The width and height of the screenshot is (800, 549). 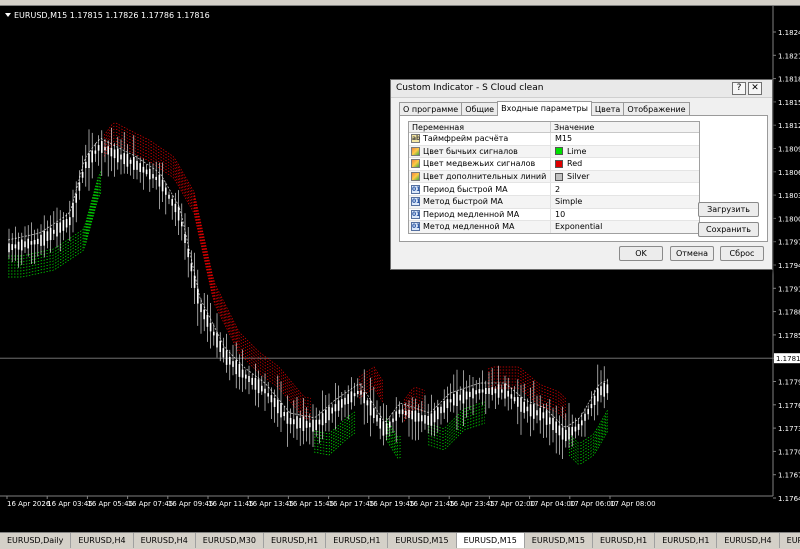 I want to click on param-value-cell: Simple, so click(x=625, y=202).